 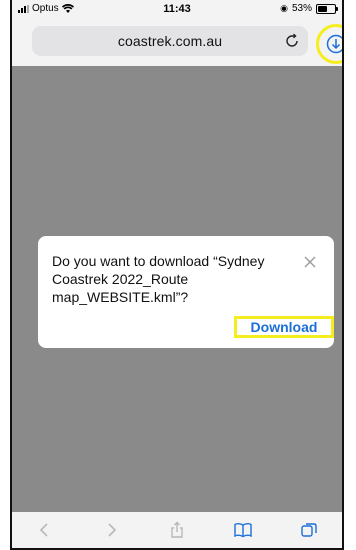 I want to click on url-text: coastrek.com.au, so click(x=170, y=41).